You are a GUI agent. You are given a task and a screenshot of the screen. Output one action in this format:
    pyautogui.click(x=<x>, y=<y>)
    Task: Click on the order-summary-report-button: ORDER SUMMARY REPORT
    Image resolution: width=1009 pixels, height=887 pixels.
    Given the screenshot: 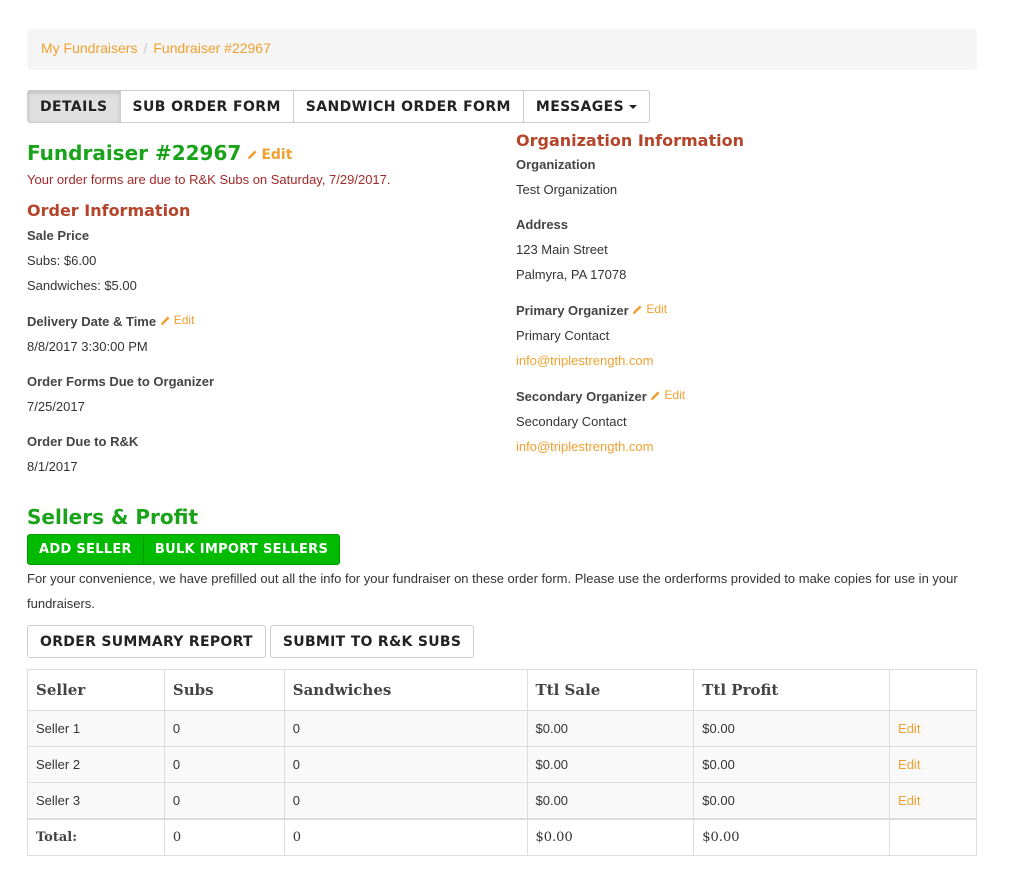 What is the action you would take?
    pyautogui.click(x=146, y=641)
    